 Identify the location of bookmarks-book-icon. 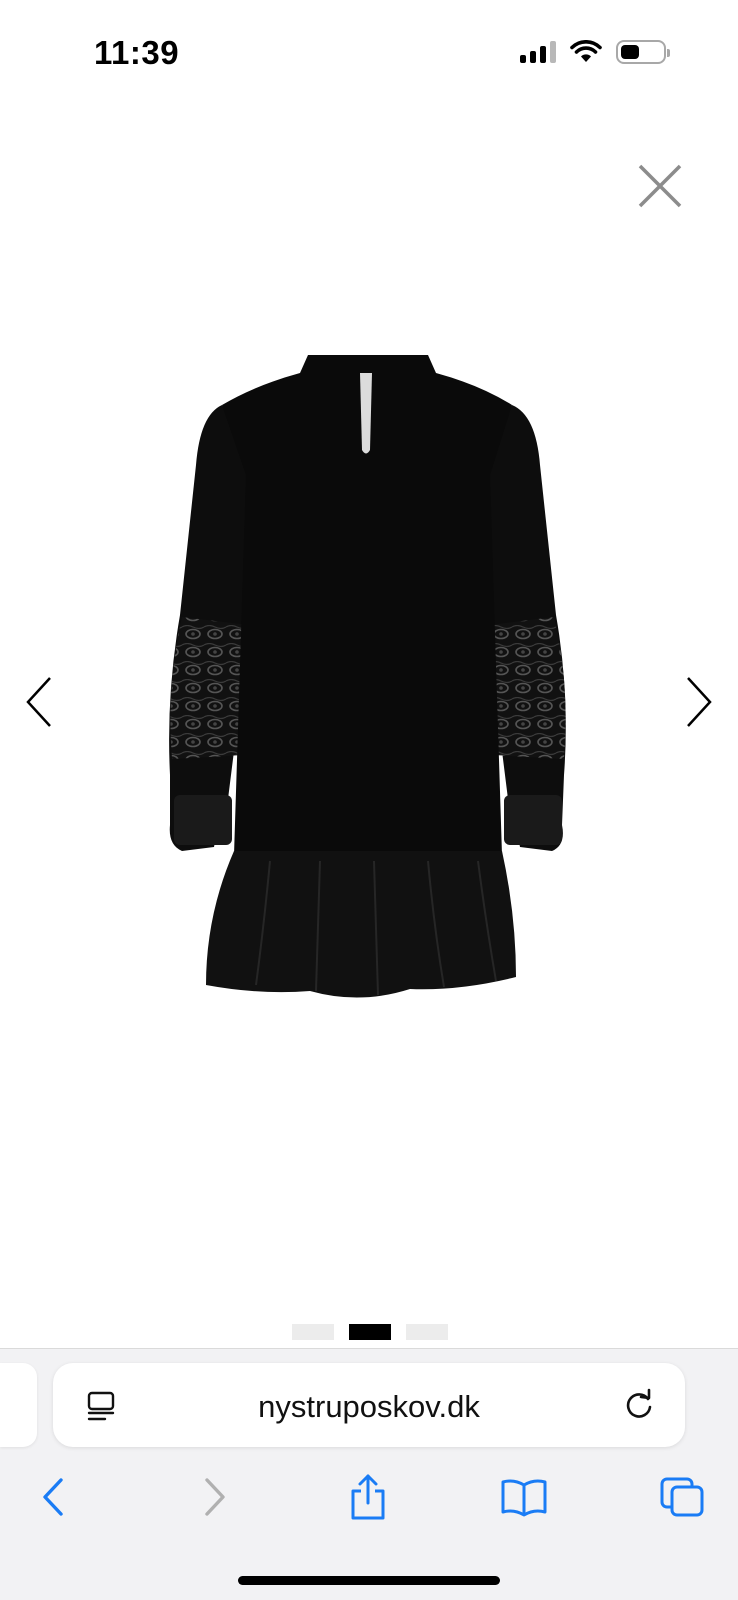
(524, 1498).